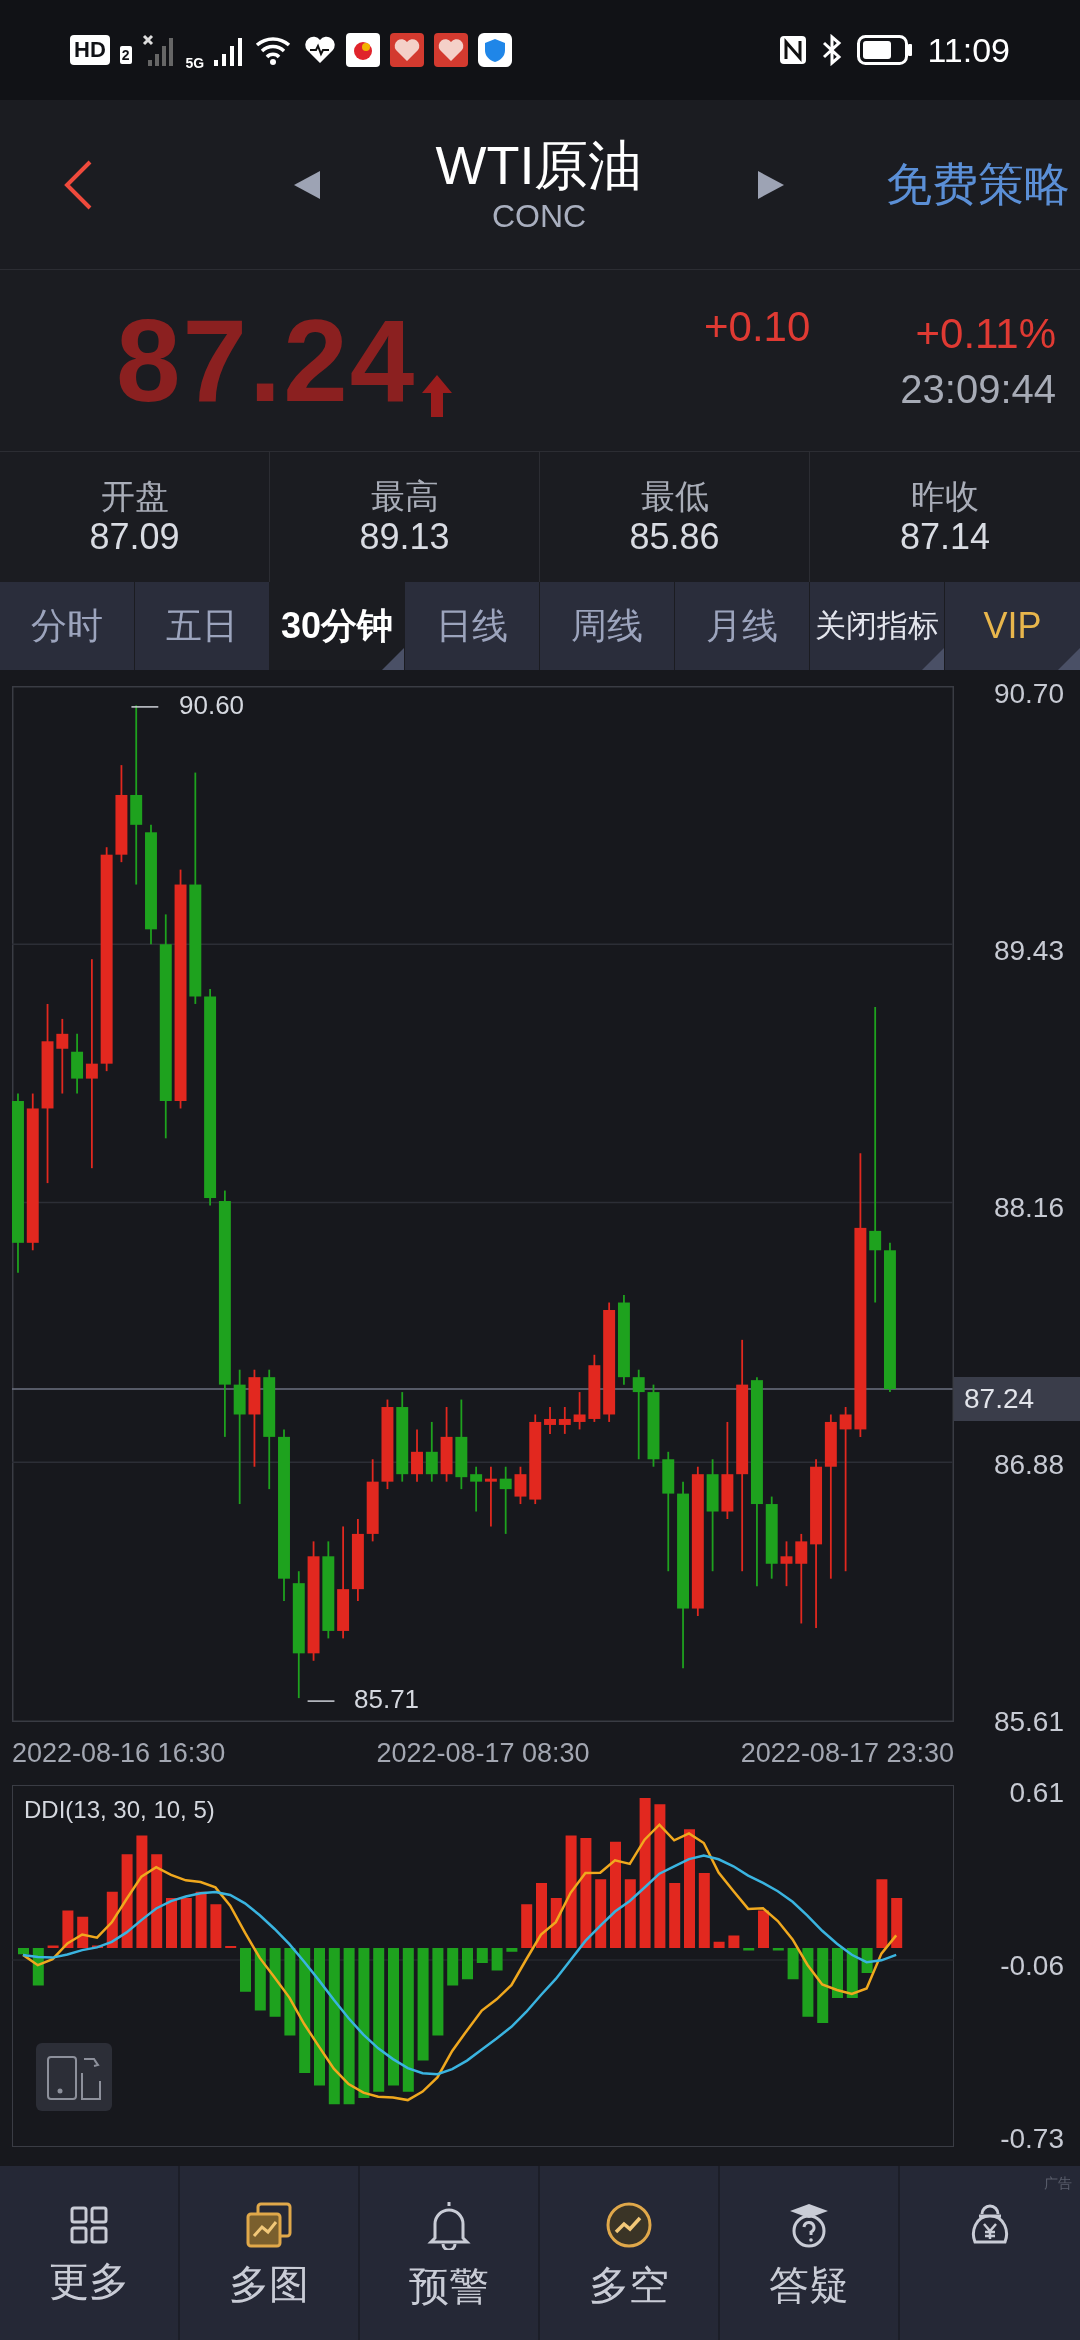 Image resolution: width=1080 pixels, height=2340 pixels. Describe the element at coordinates (212, 705) in the screenshot. I see `high-price-label: 90.60` at that location.